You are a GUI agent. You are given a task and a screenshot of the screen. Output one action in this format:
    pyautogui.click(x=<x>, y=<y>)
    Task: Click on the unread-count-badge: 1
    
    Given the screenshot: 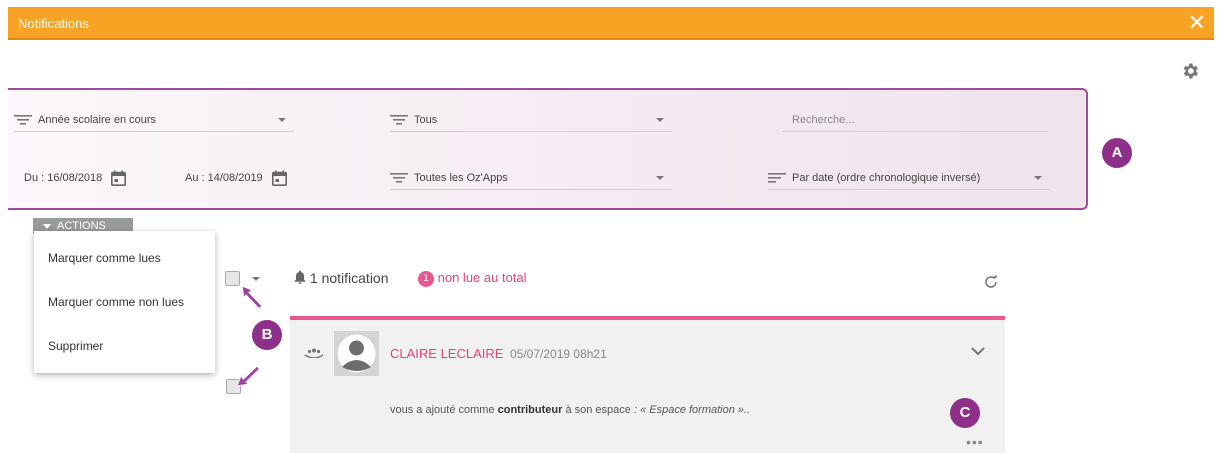 What is the action you would take?
    pyautogui.click(x=426, y=278)
    